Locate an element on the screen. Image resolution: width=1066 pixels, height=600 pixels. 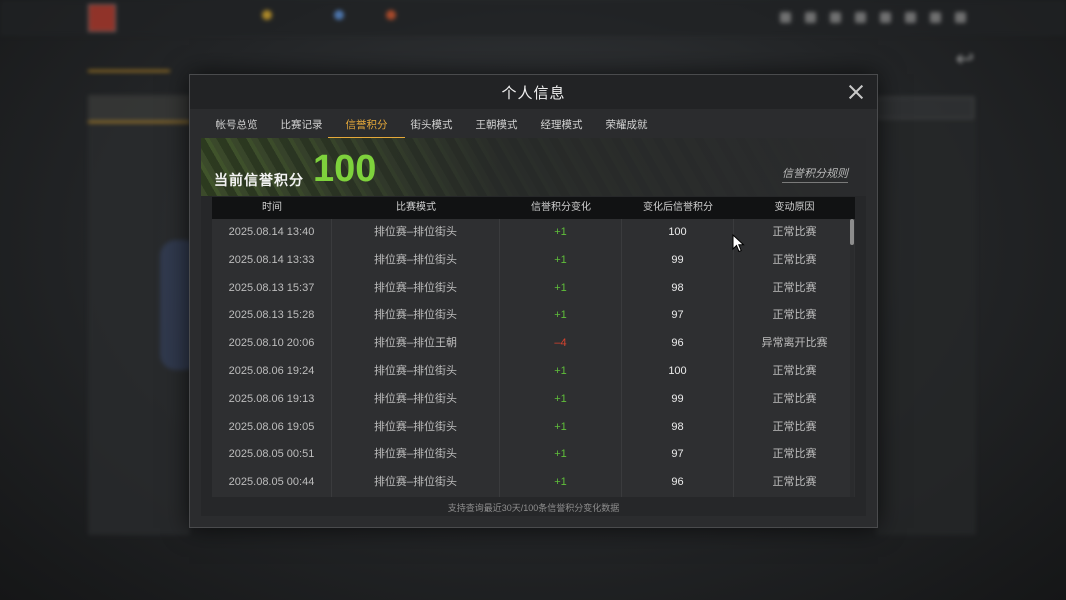
cell-change: –4 is located at coordinates (561, 344).